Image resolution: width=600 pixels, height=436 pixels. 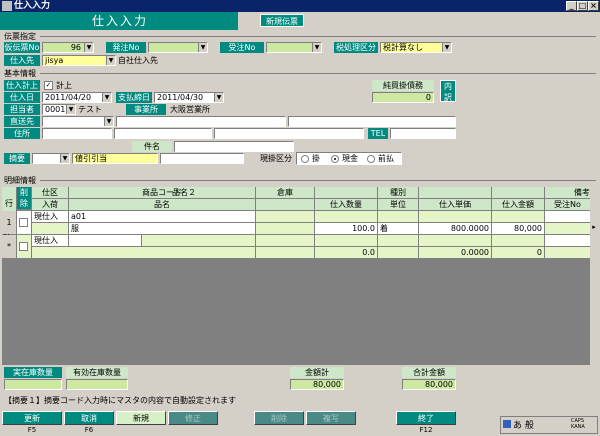 What do you see at coordinates (189, 97) in the screenshot?
I see `close-date-field: 2011/04/30 ▼` at bounding box center [189, 97].